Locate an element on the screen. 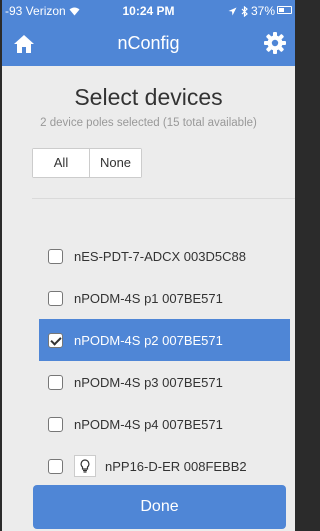 Image resolution: width=320 pixels, height=531 pixels. device-item: nPODM-4S p3 007BE571 is located at coordinates (164, 382).